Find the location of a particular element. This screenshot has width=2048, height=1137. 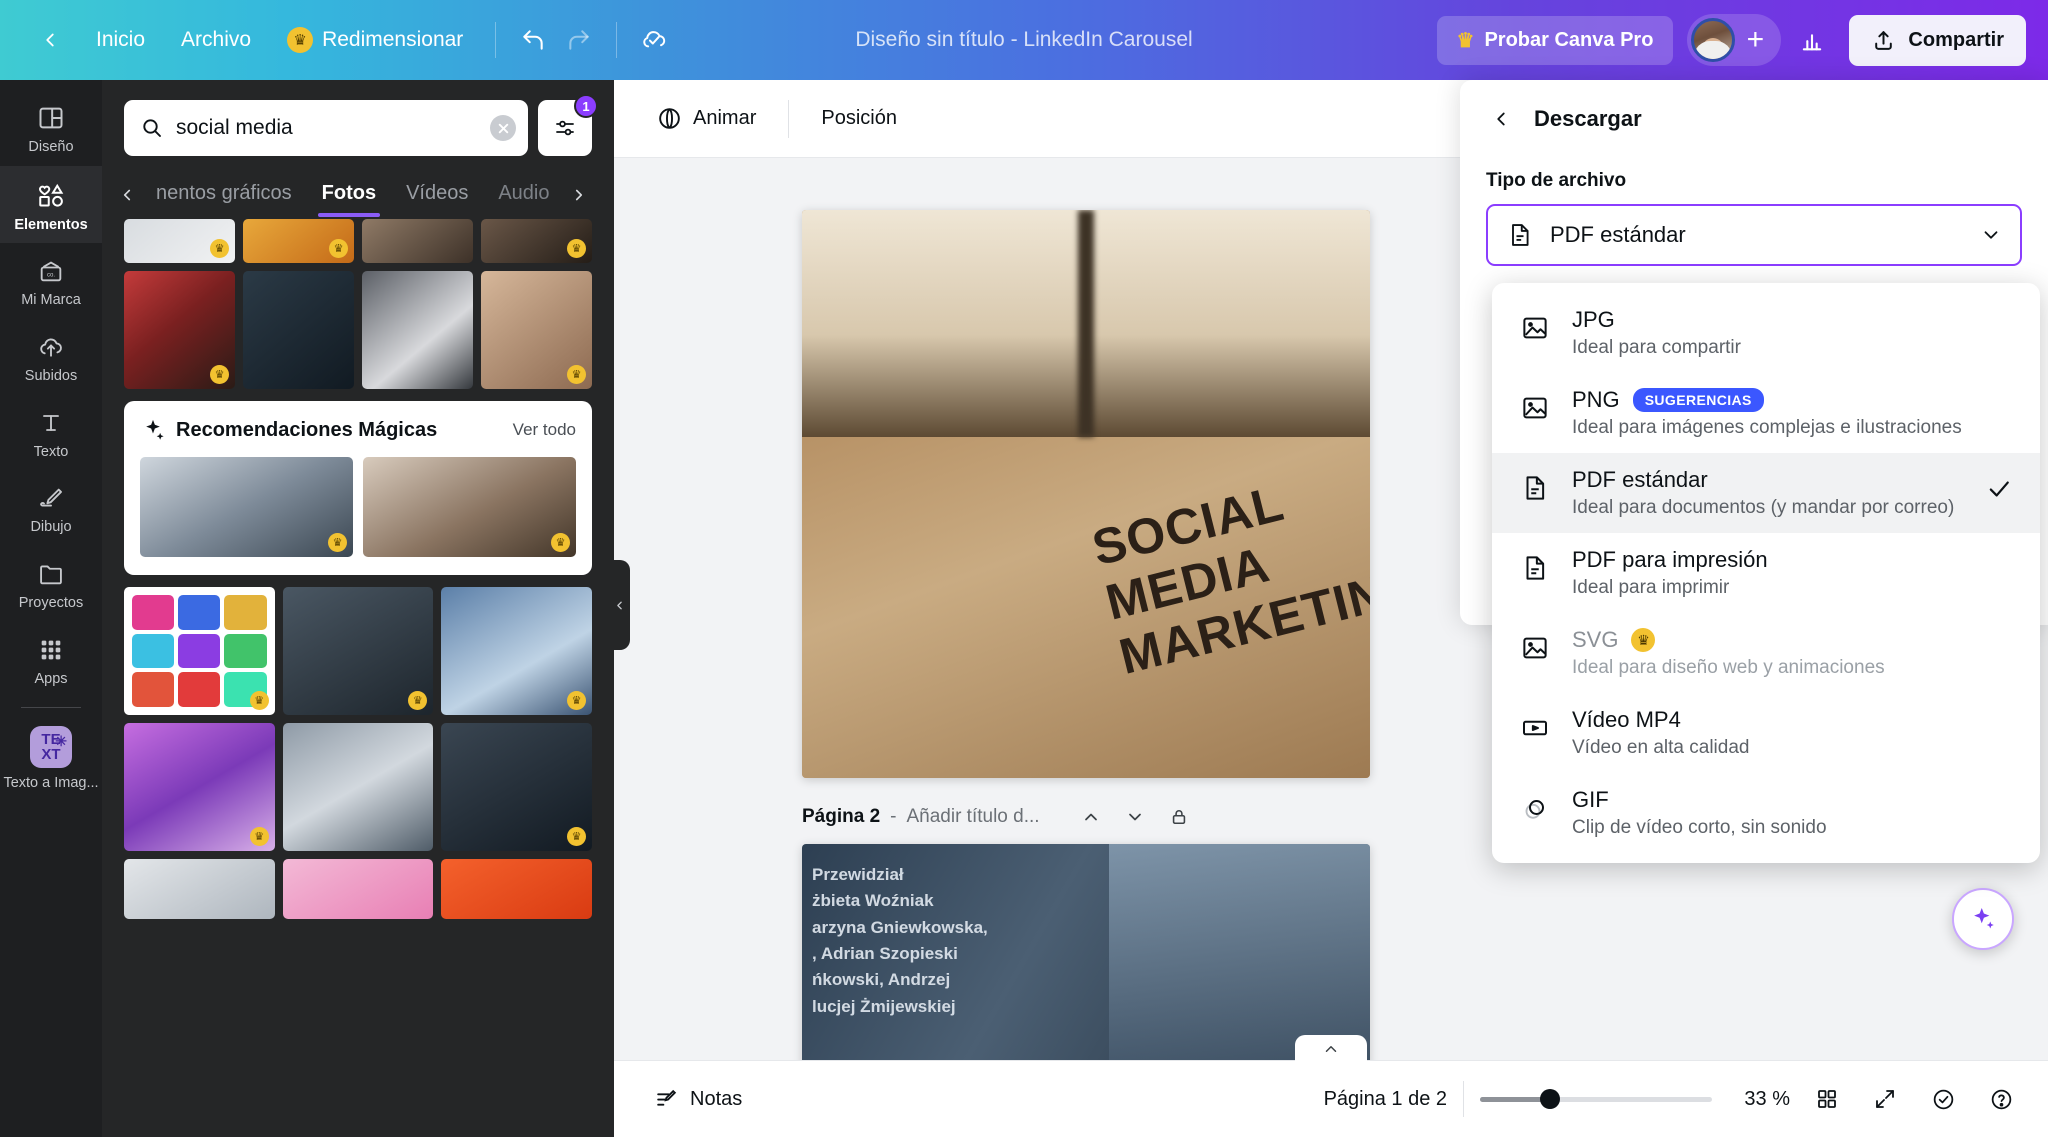

share-button: Compartir is located at coordinates (1937, 40).